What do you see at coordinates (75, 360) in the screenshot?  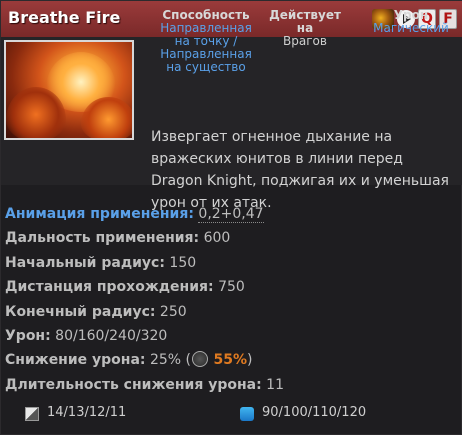 I see `stat-label: Снижение урона:` at bounding box center [75, 360].